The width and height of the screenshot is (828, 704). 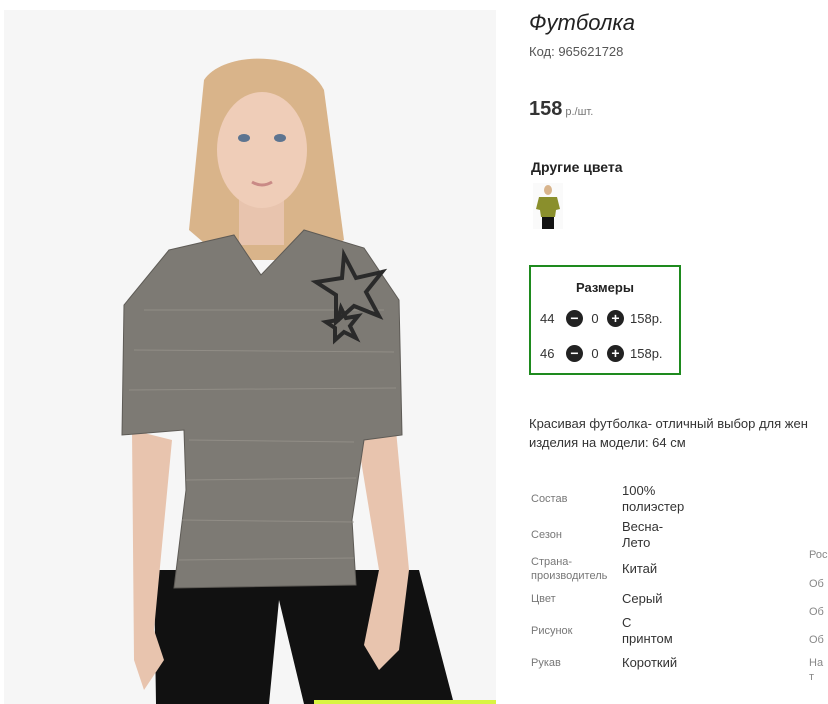 What do you see at coordinates (576, 51) in the screenshot?
I see `product-code: Код: 965621728` at bounding box center [576, 51].